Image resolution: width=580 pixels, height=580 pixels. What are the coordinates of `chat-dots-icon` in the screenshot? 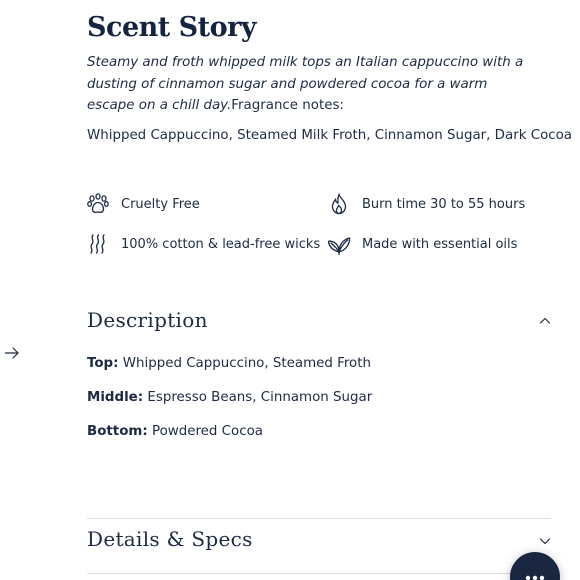 It's located at (535, 577).